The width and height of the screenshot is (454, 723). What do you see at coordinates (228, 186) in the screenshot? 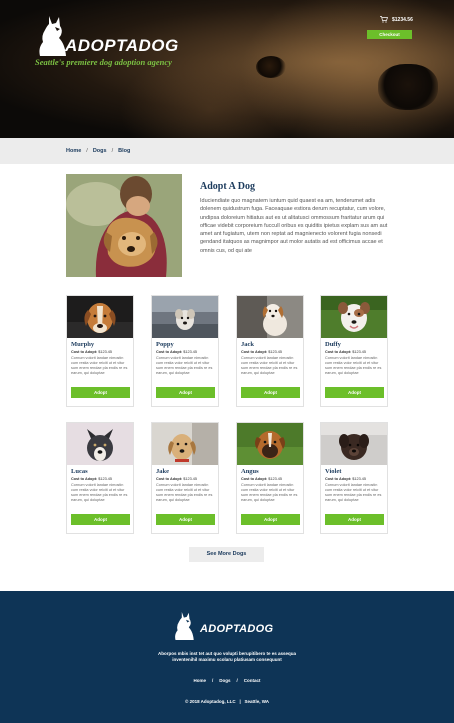
I see `intro-title: Adopt A Dog` at bounding box center [228, 186].